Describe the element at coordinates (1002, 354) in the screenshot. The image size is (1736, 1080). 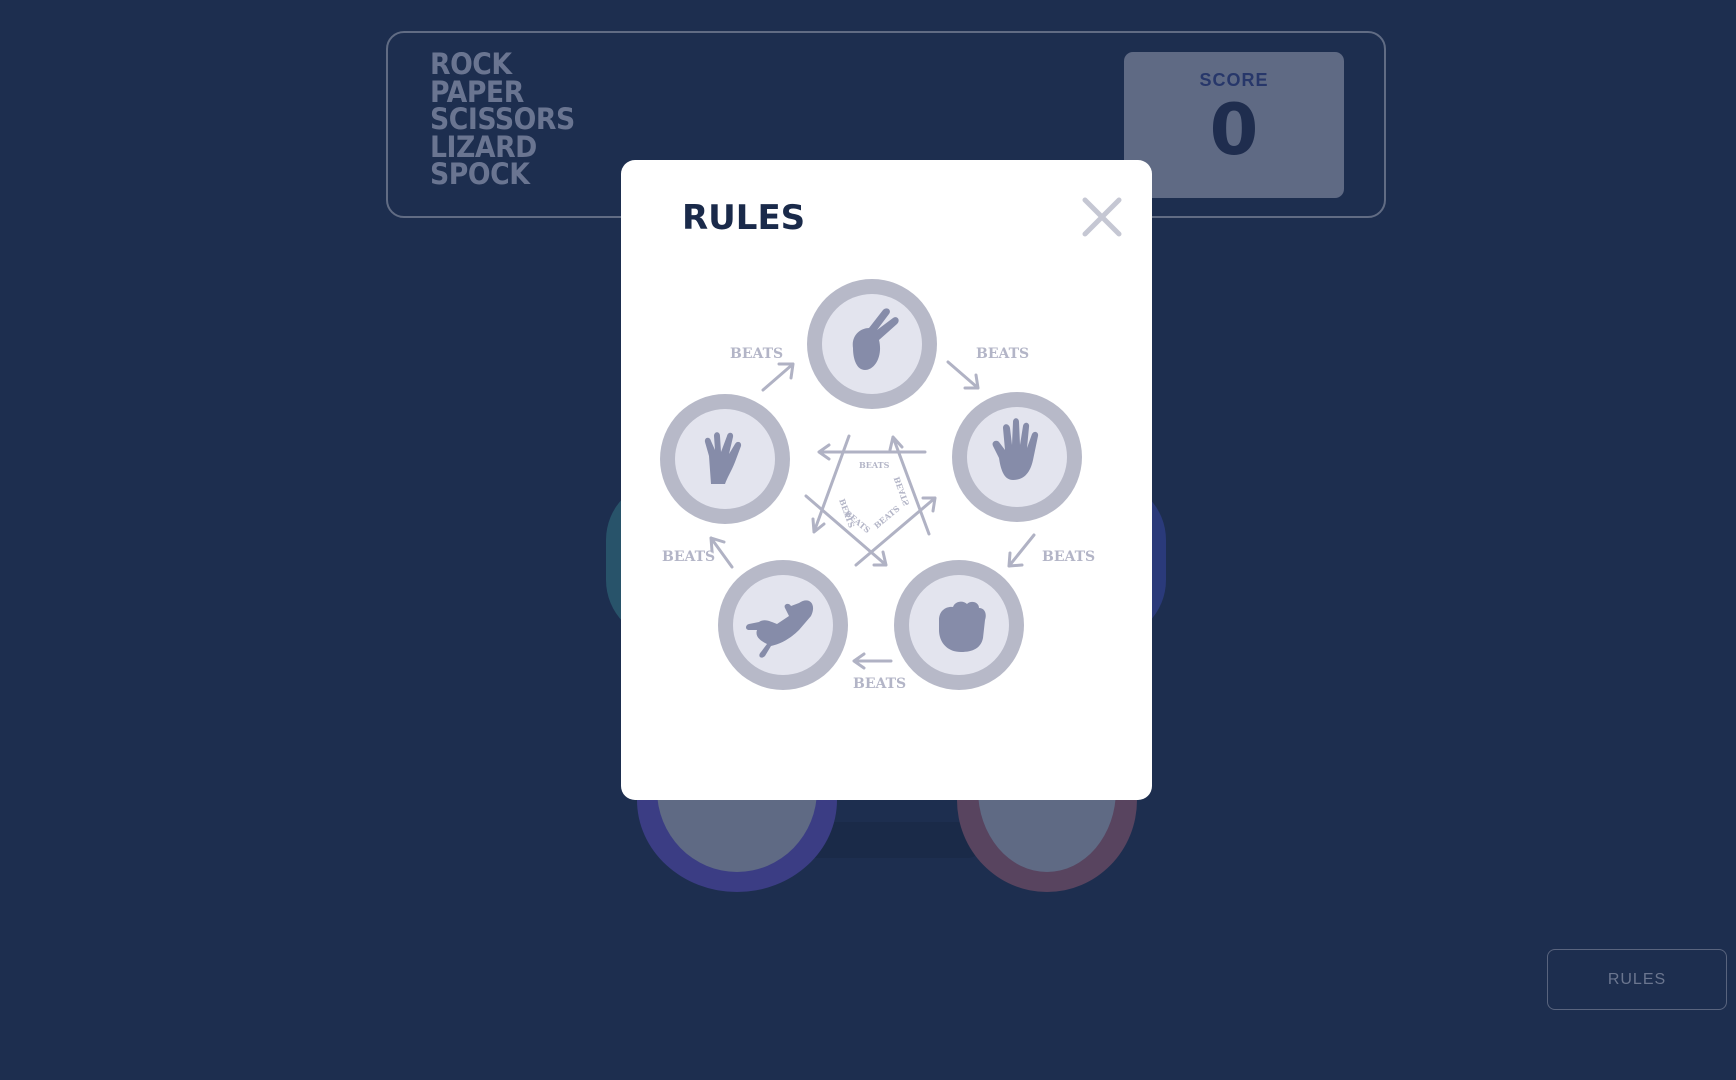
I see `beats-label-scissors-paper: BEATS` at that location.